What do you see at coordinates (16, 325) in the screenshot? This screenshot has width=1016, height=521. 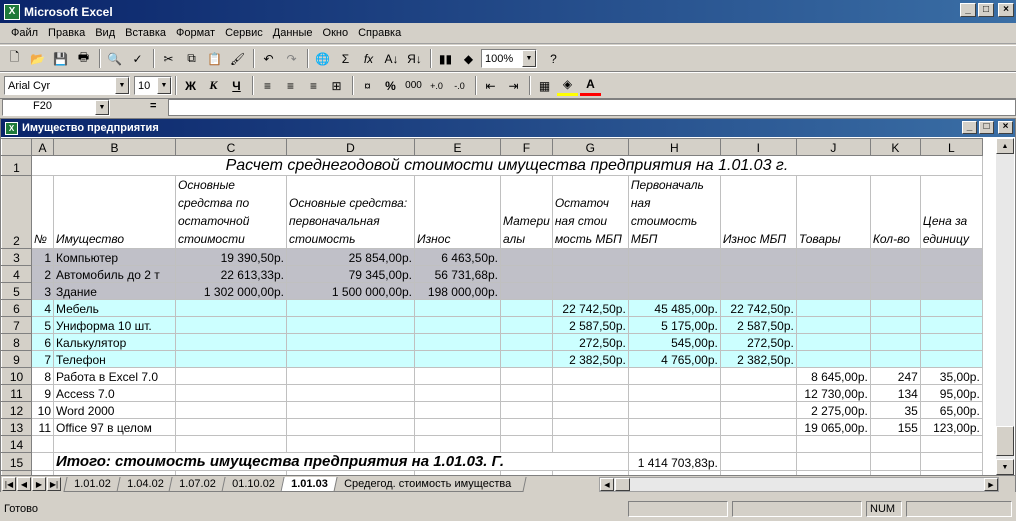 I see `row-header: 7` at bounding box center [16, 325].